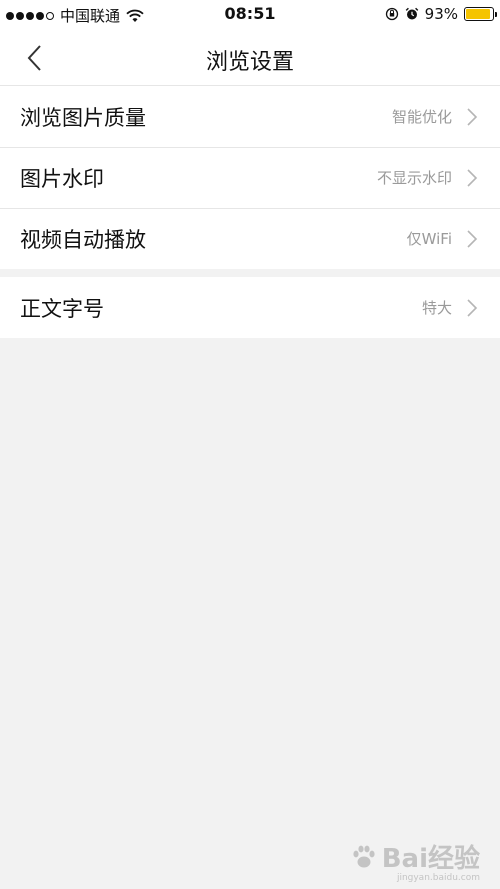 This screenshot has width=500, height=889. I want to click on orientation-lock-icon, so click(391, 14).